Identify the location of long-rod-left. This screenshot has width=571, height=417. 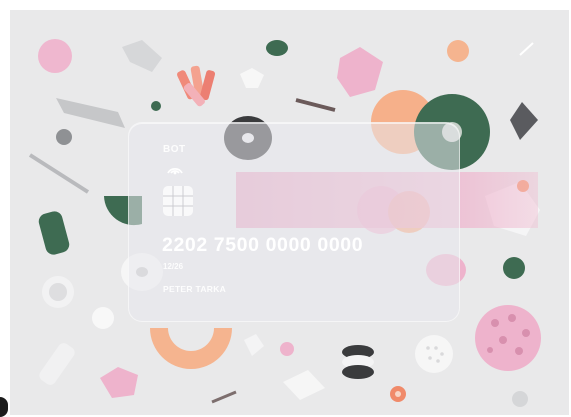
(59, 173).